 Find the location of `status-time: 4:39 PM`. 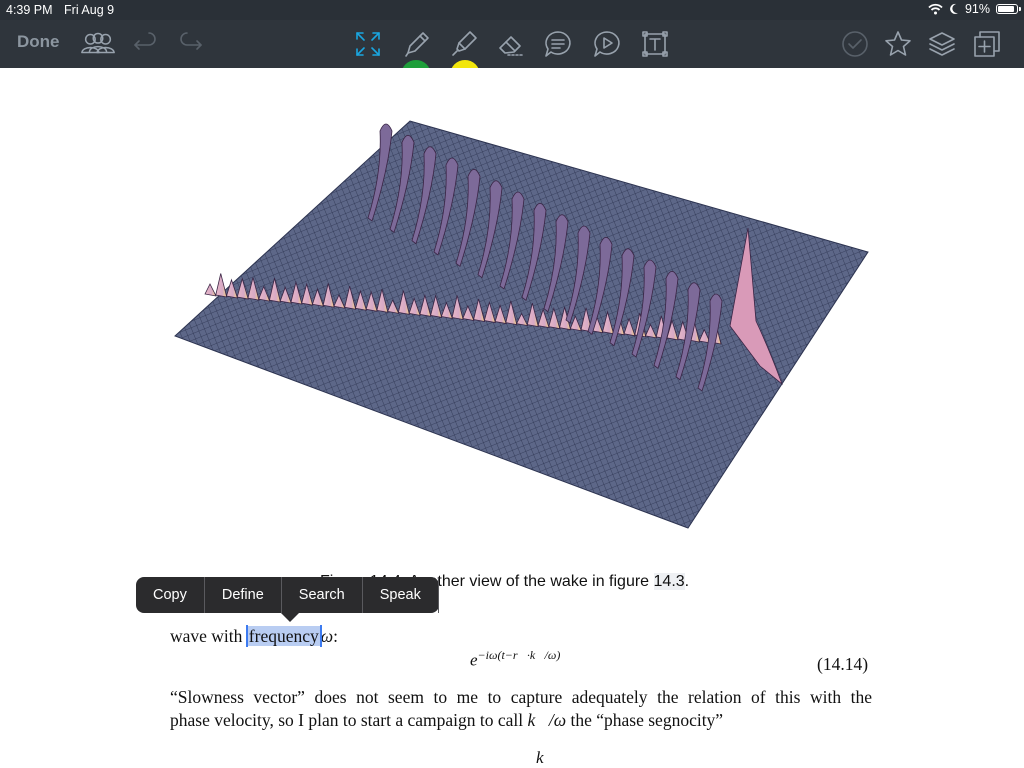

status-time: 4:39 PM is located at coordinates (29, 10).